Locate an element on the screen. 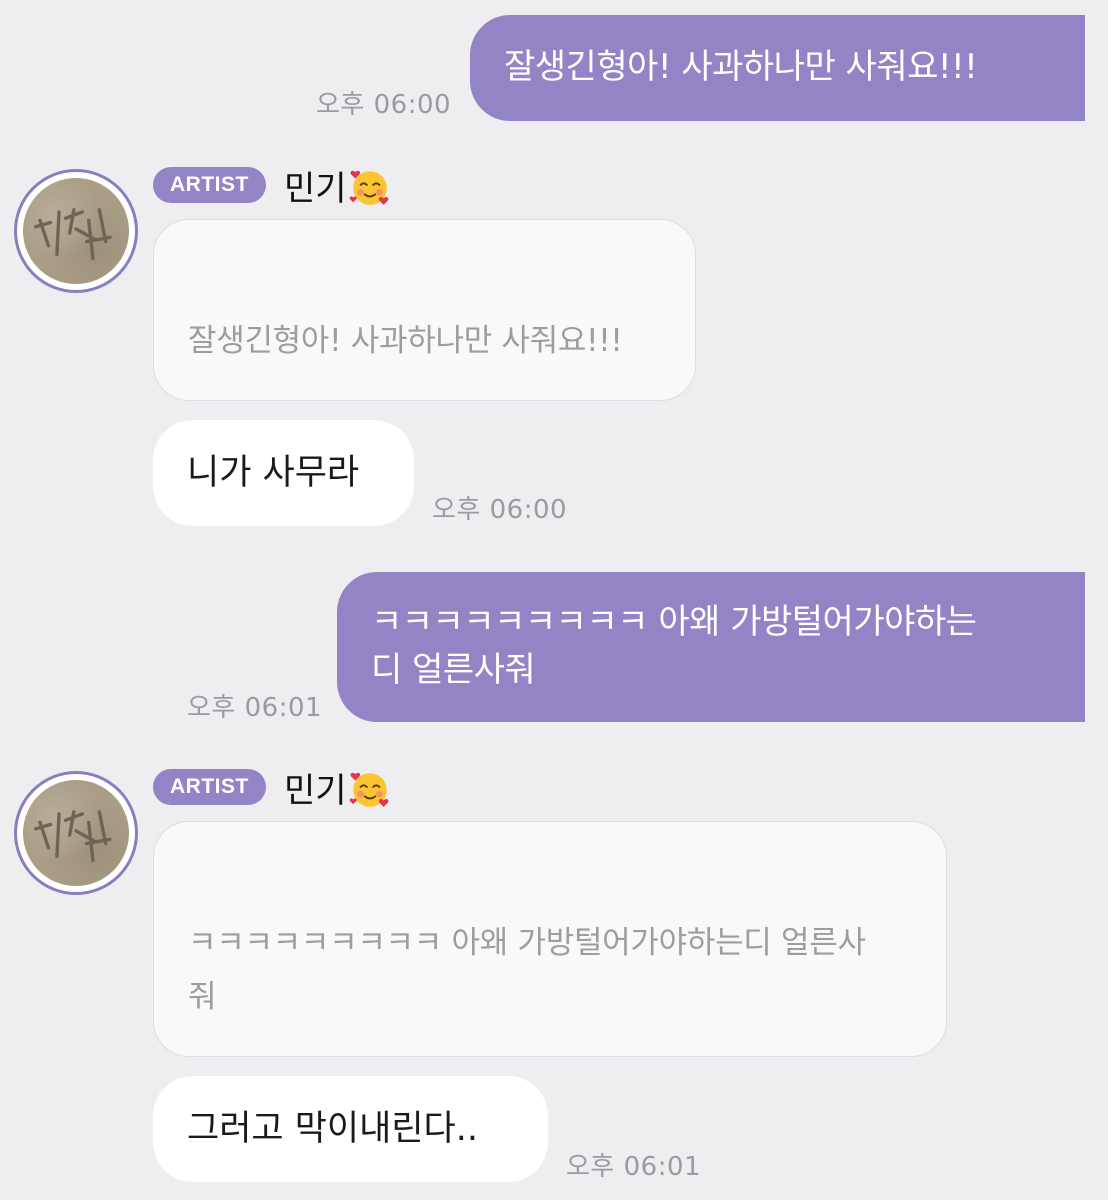 The width and height of the screenshot is (1108, 1200). quoted-text: ㅋㅋㅋㅋㅋㅋㅋㅋㅋ 아왜 가방털어가야하는디 얼른사 줘 is located at coordinates (527, 970).